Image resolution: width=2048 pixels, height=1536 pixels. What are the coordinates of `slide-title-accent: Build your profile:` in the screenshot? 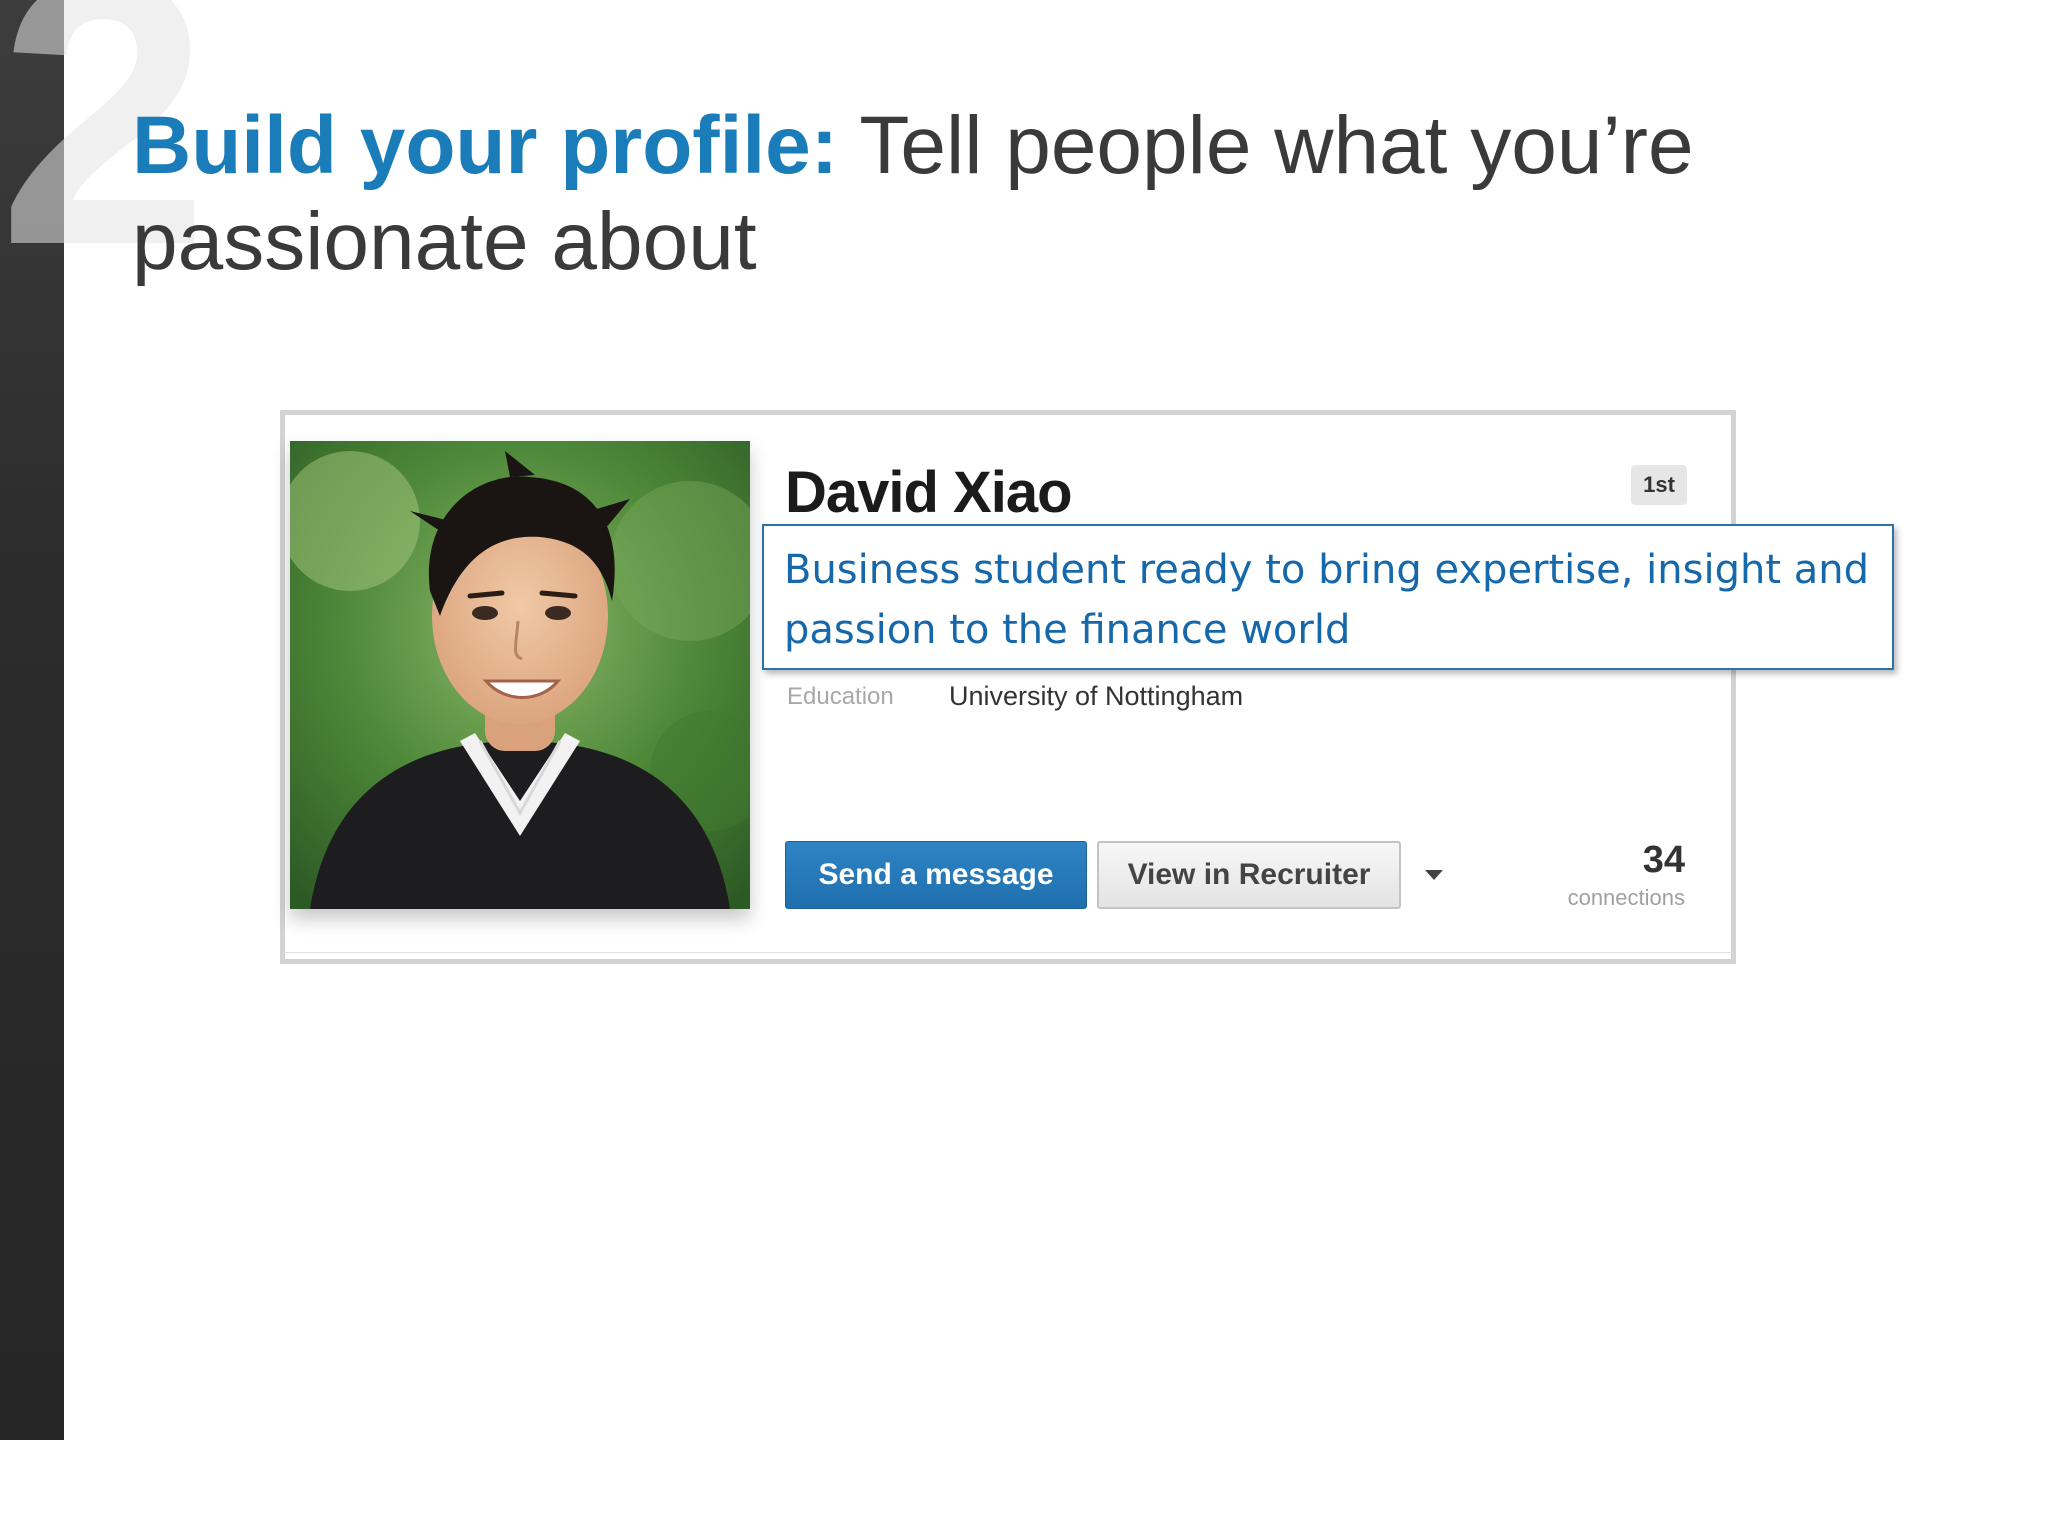 It's located at (485, 145).